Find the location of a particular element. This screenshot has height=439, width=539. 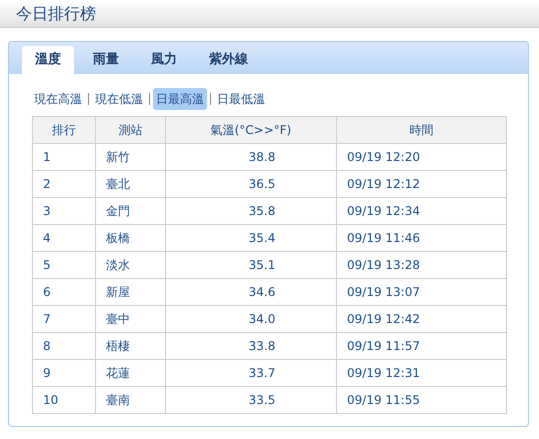

table-cell: 09/19 13:07 is located at coordinates (421, 292).